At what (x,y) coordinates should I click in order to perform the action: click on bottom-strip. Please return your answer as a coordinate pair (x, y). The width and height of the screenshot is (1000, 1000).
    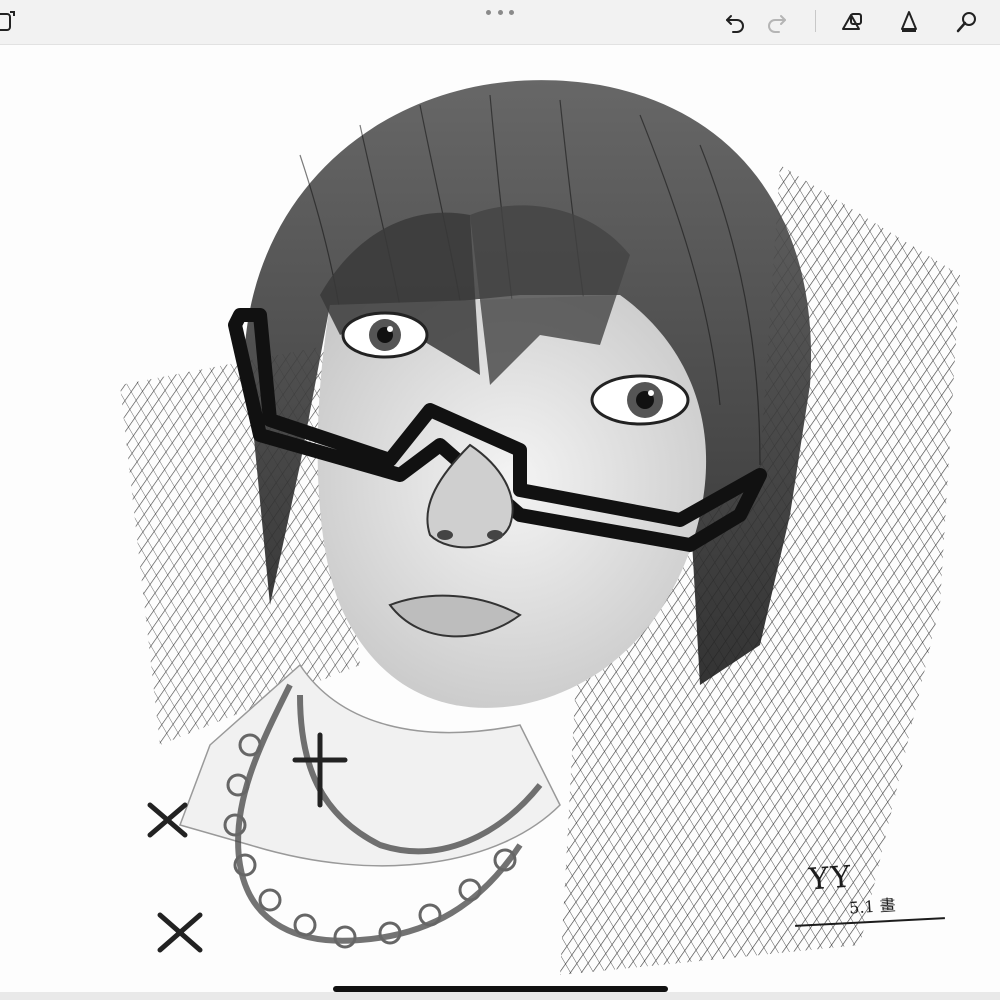
    Looking at the image, I should click on (500, 996).